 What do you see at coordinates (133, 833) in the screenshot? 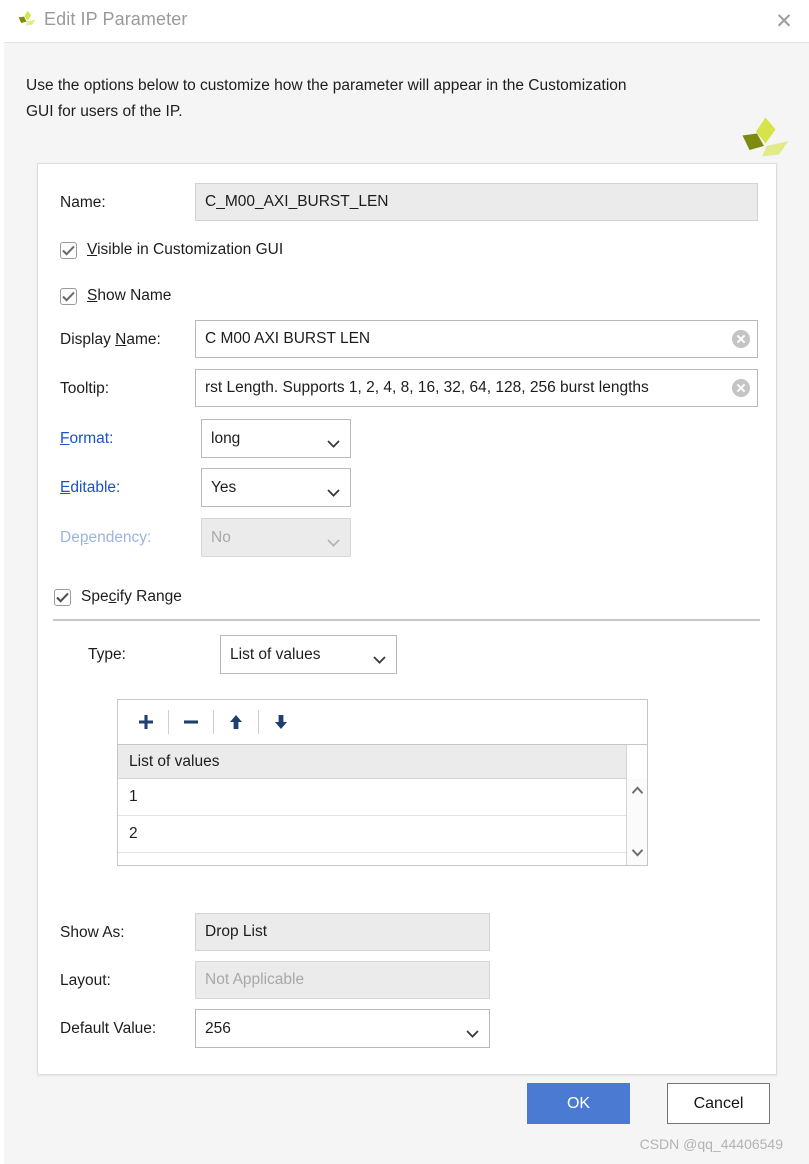
I see `list-item-value: 2` at bounding box center [133, 833].